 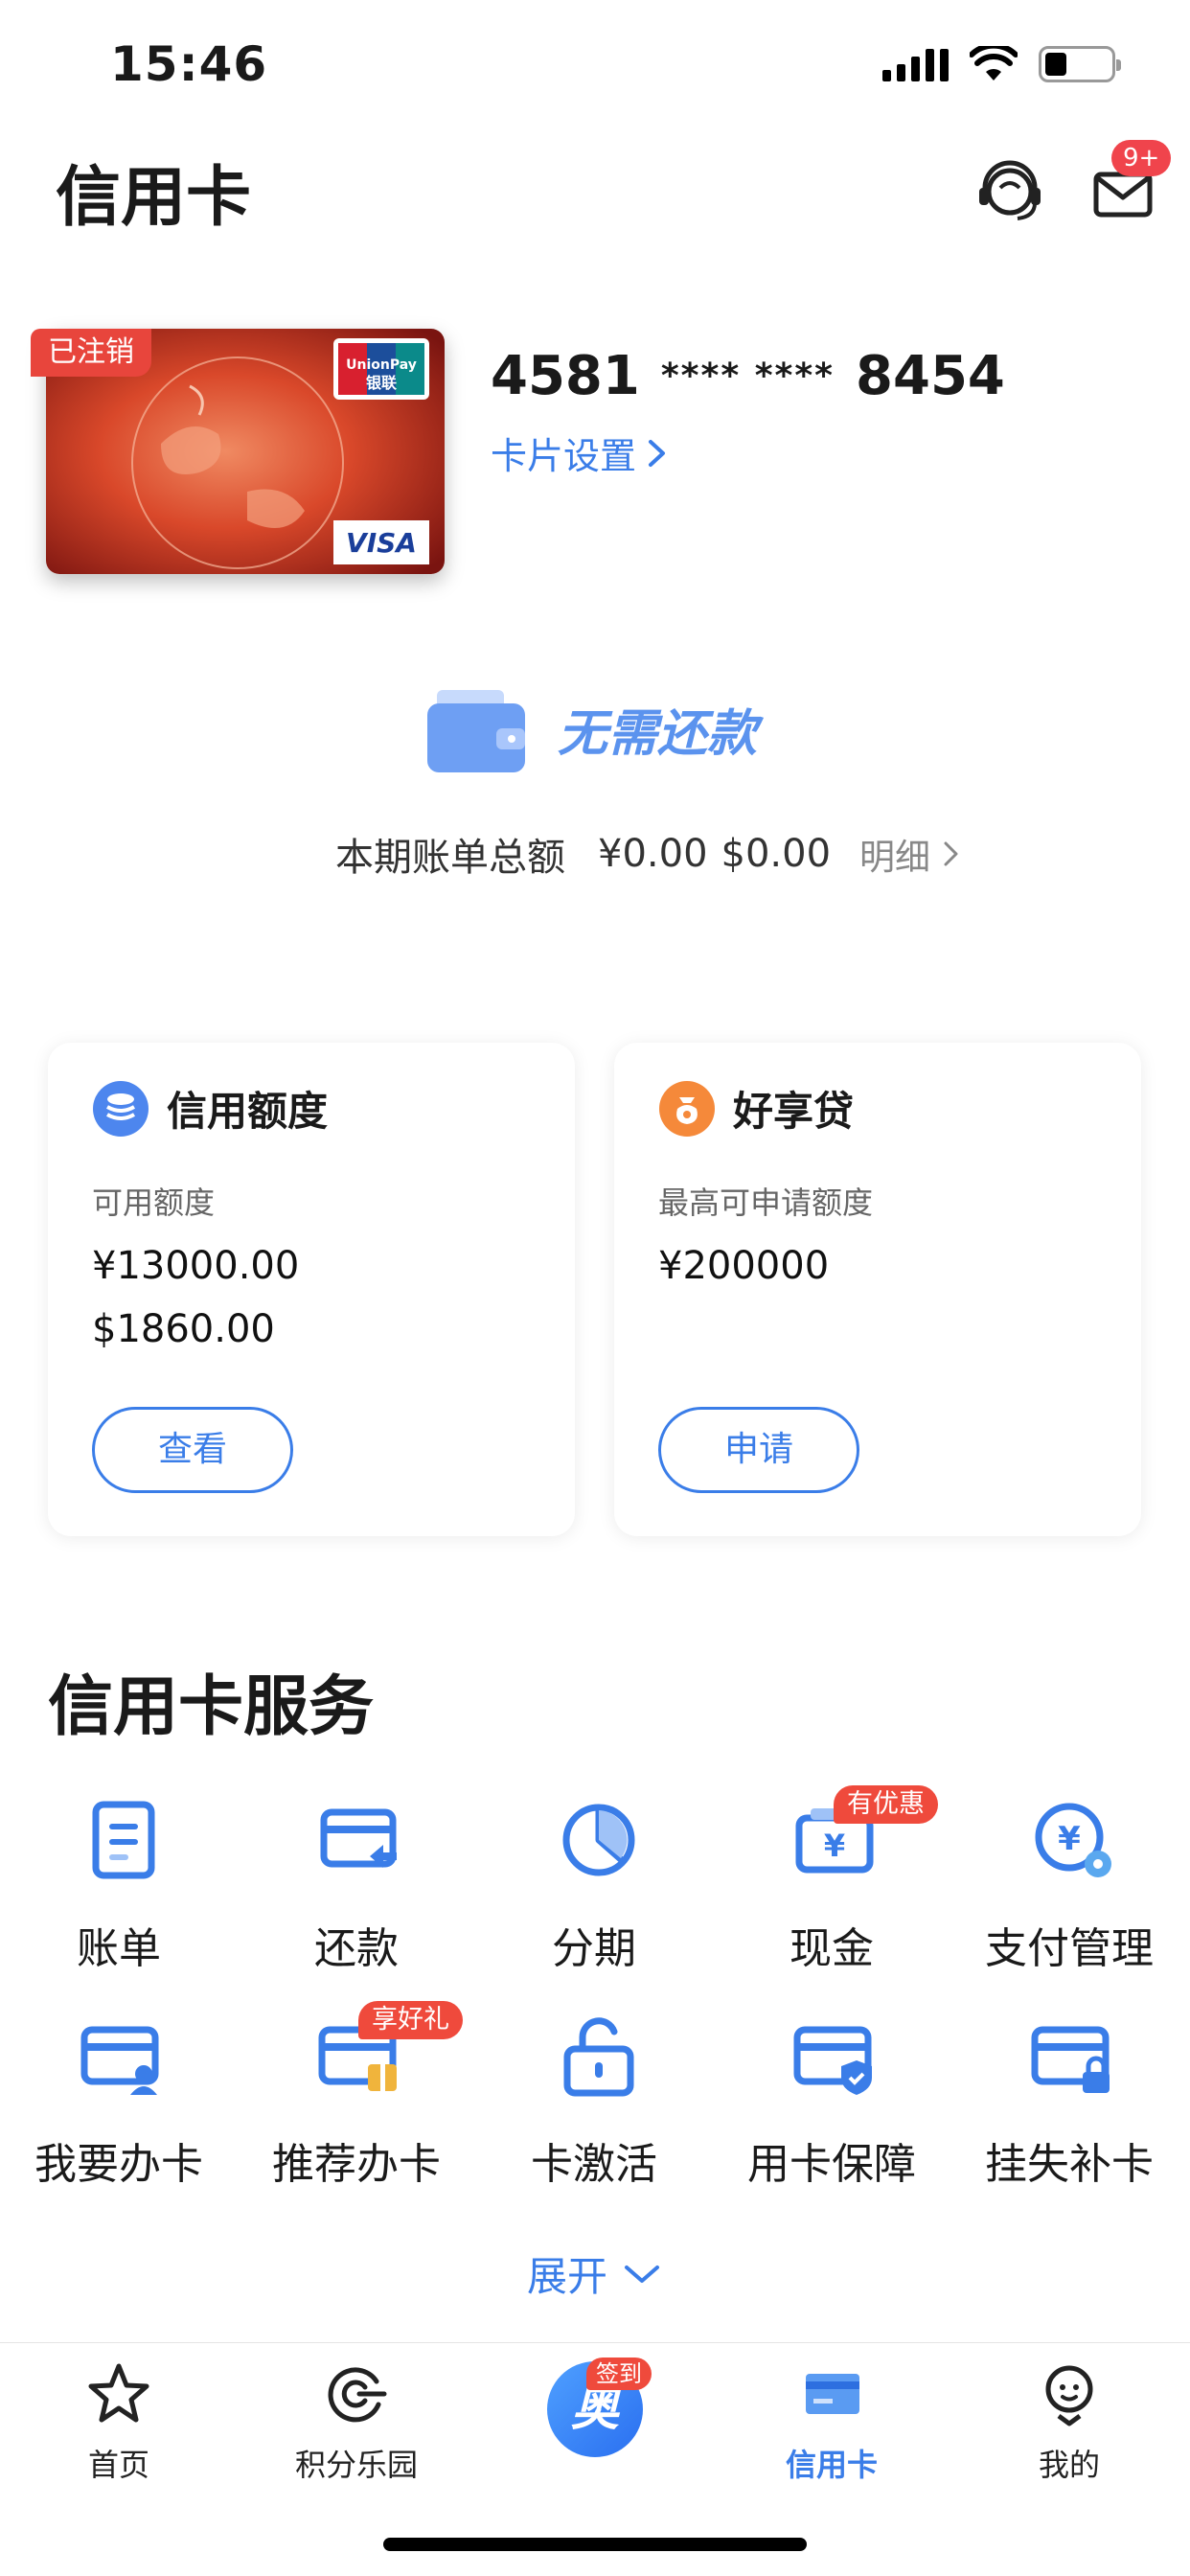 What do you see at coordinates (878, 1289) in the screenshot?
I see `loan-card: 好享贷 最高可申请额度 ¥200000 申请` at bounding box center [878, 1289].